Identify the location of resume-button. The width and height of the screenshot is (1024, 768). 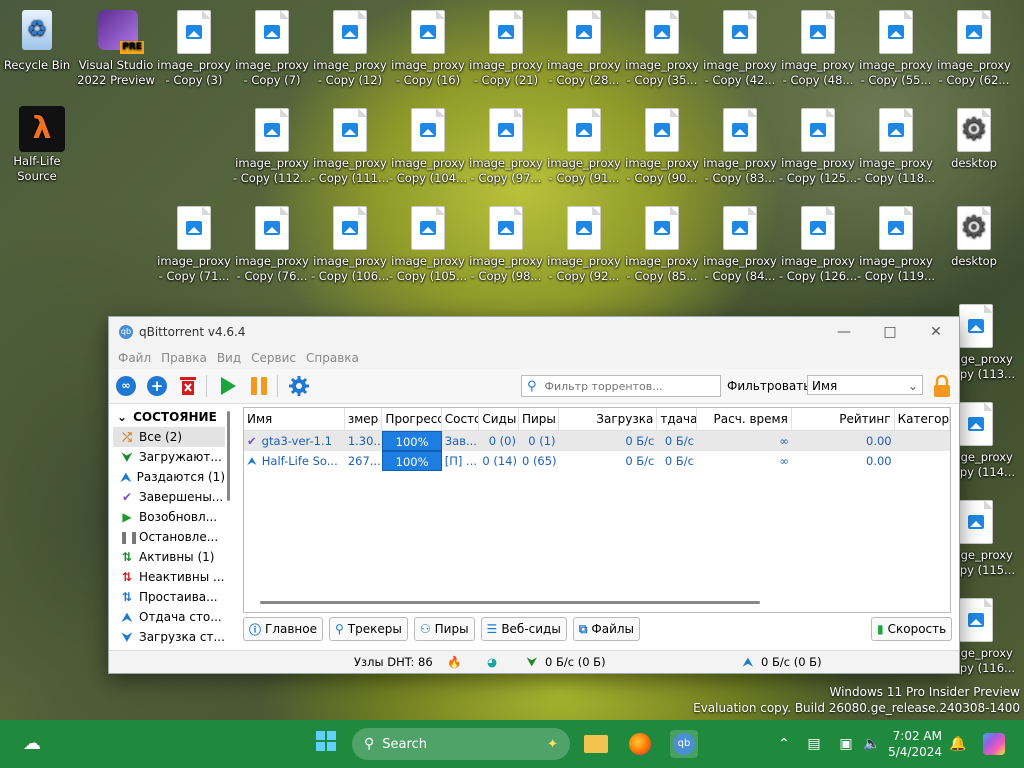
(228, 386).